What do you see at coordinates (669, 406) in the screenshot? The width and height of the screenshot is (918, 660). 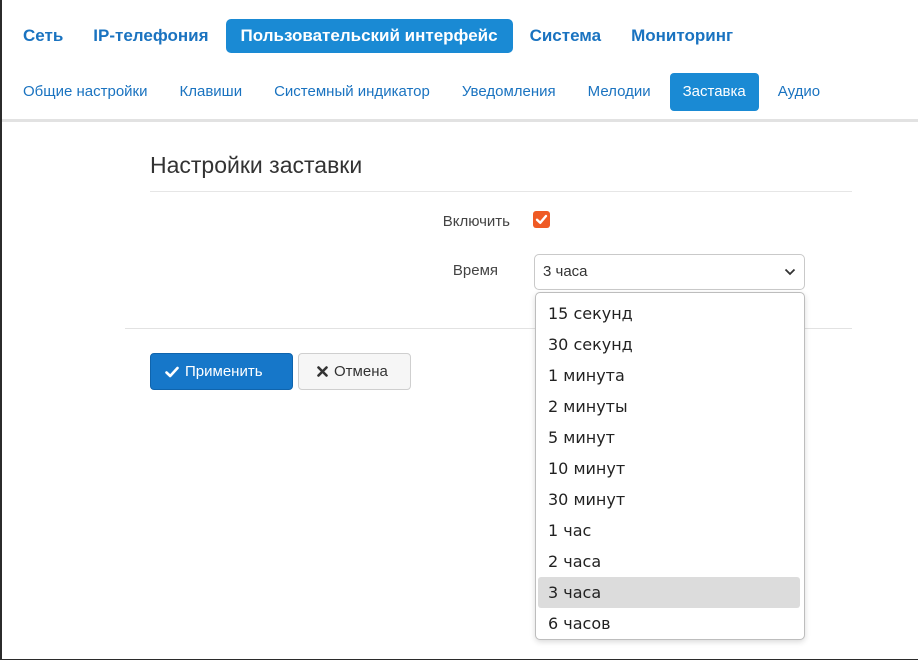 I see `dropdown-option: 2 минуты` at bounding box center [669, 406].